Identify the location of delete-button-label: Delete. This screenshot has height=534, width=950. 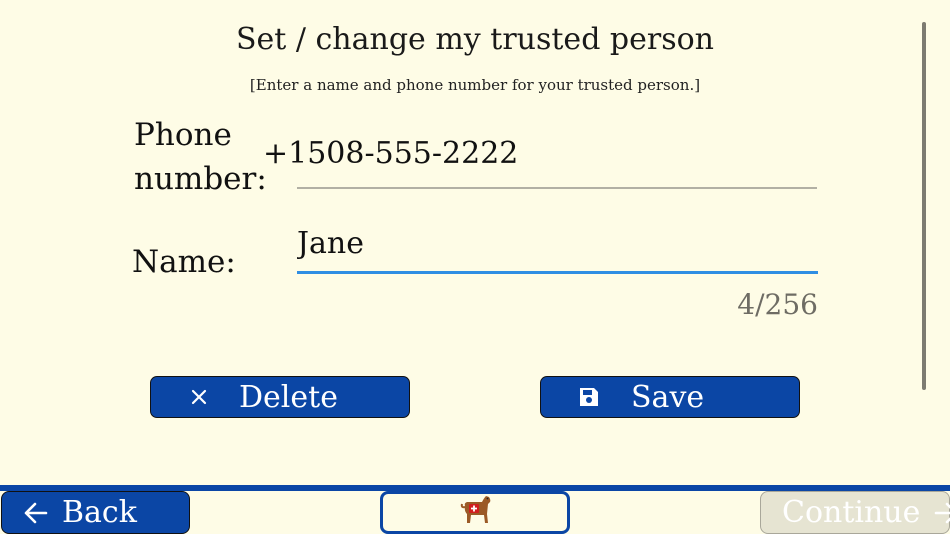
(288, 397).